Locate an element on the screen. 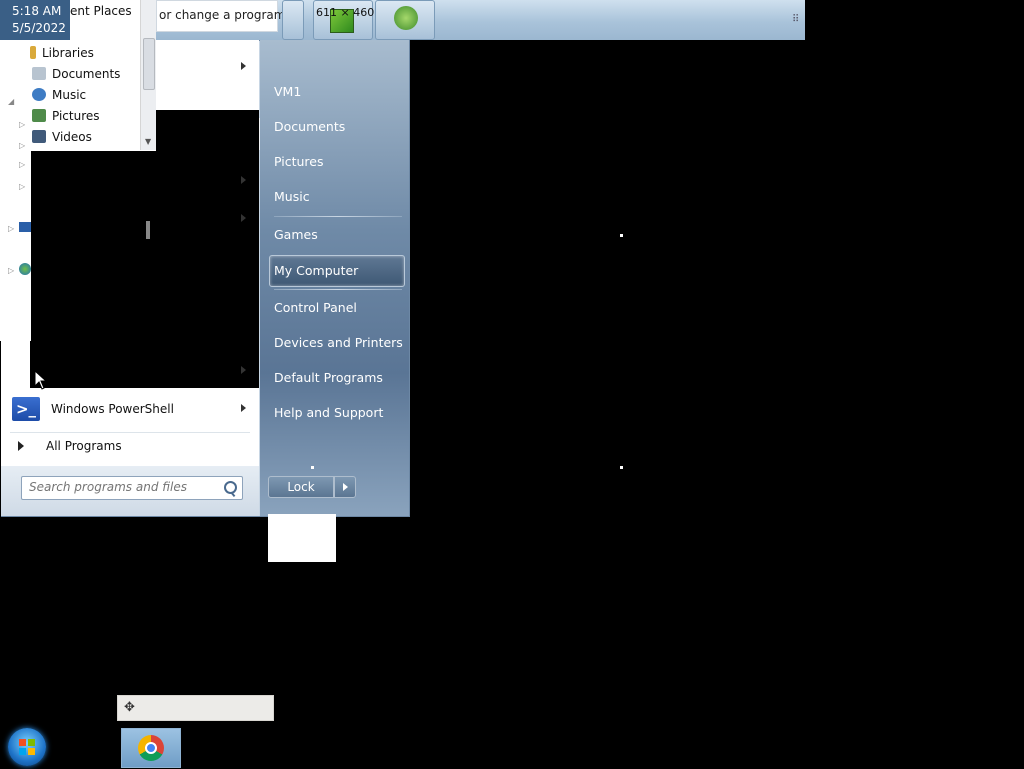 Image resolution: width=1024 pixels, height=769 pixels. link-devices-printers: Devices and Printers is located at coordinates (338, 342).